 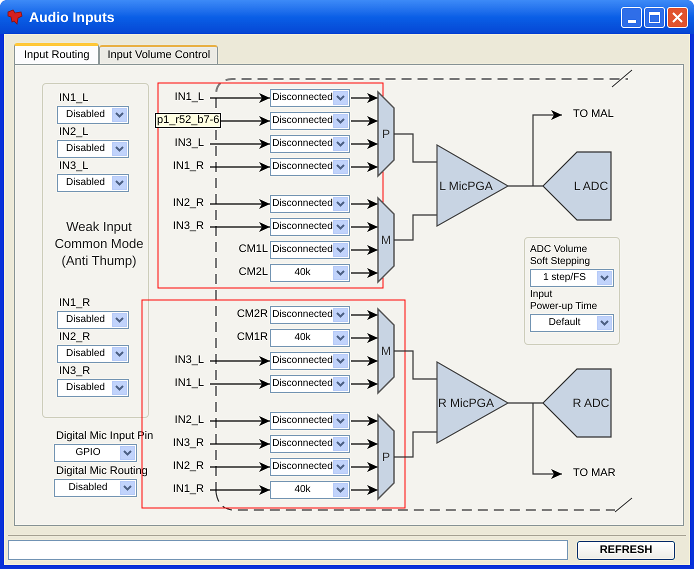 What do you see at coordinates (57, 54) in the screenshot?
I see `tab: Input Routing` at bounding box center [57, 54].